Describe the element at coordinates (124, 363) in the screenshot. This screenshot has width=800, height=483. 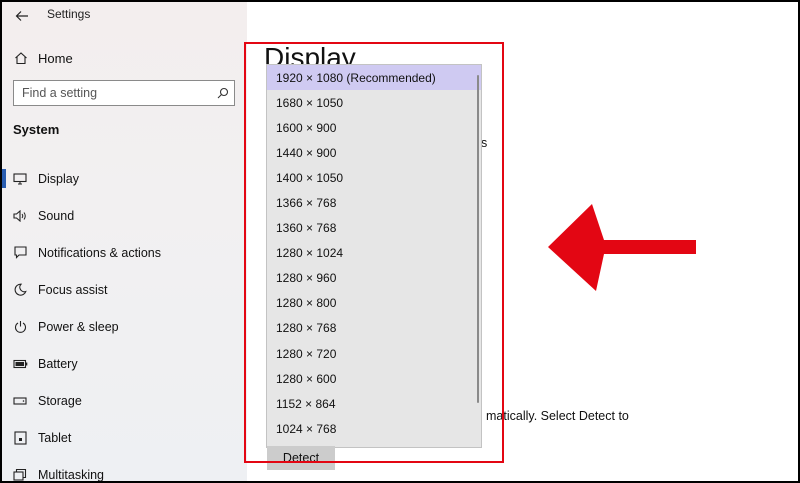
I see `sidebar-item-battery: Battery` at that location.